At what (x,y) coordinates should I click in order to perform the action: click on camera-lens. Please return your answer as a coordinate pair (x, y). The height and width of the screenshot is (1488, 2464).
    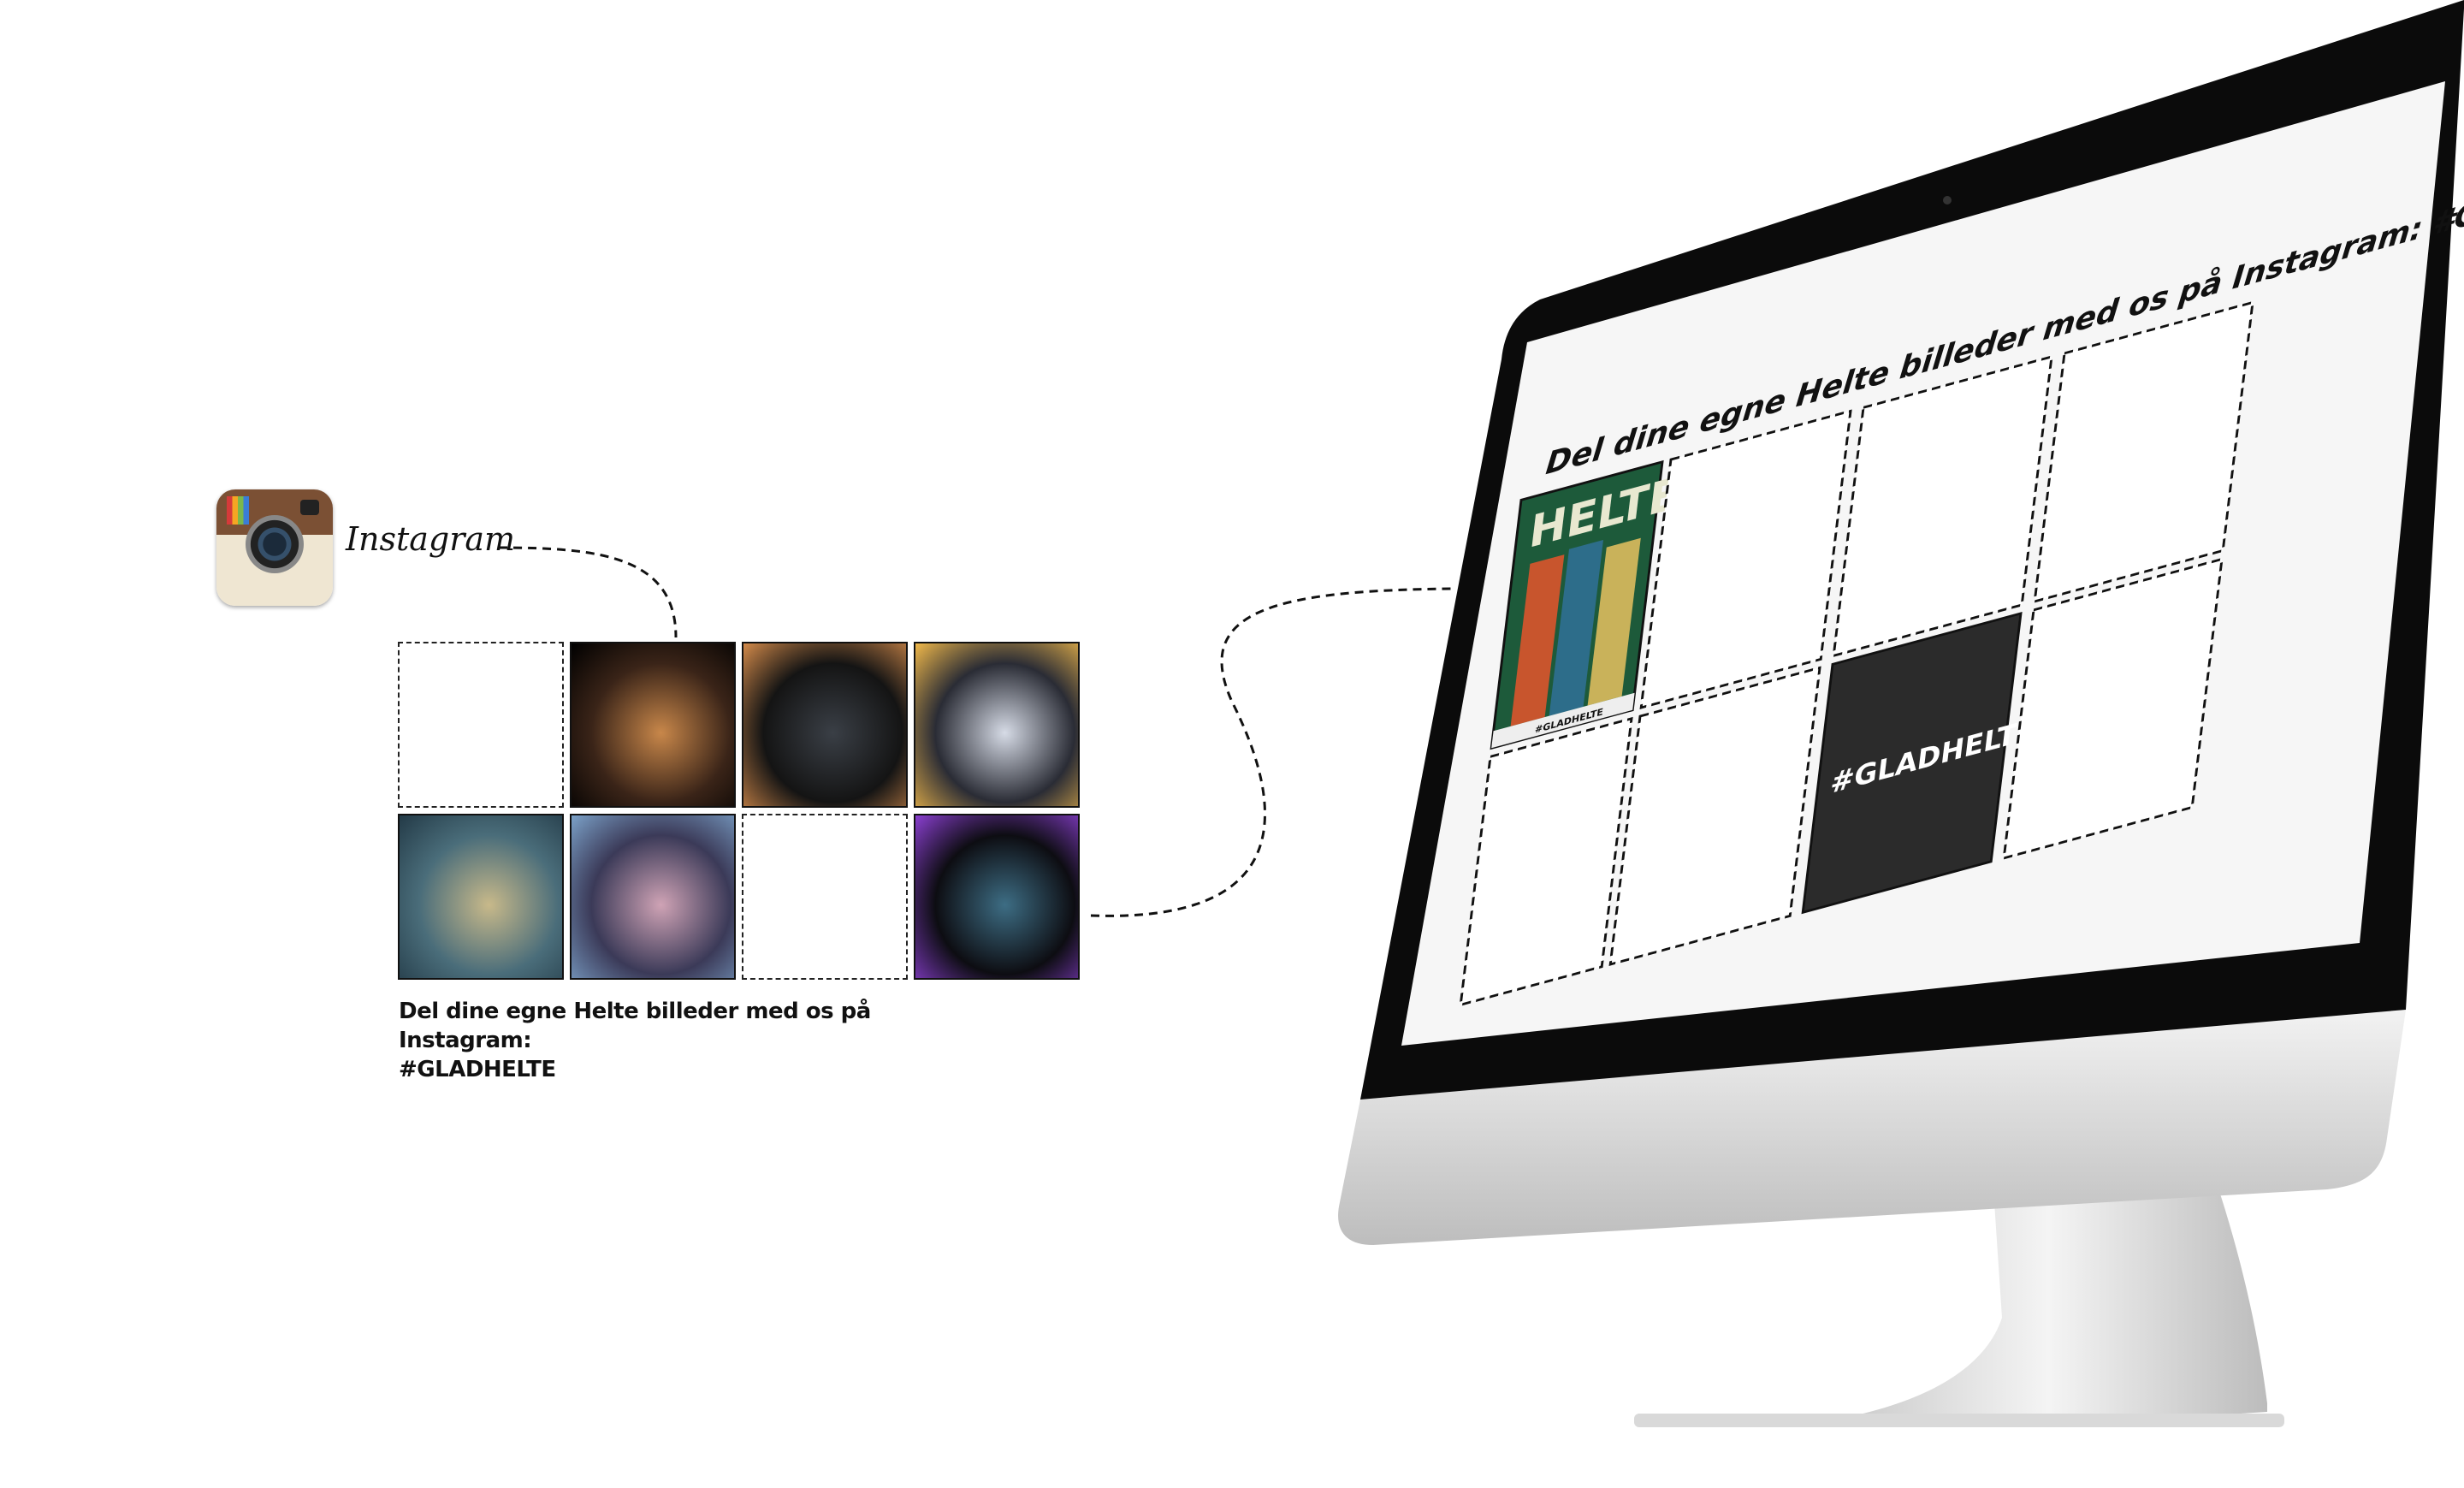
    Looking at the image, I should click on (275, 544).